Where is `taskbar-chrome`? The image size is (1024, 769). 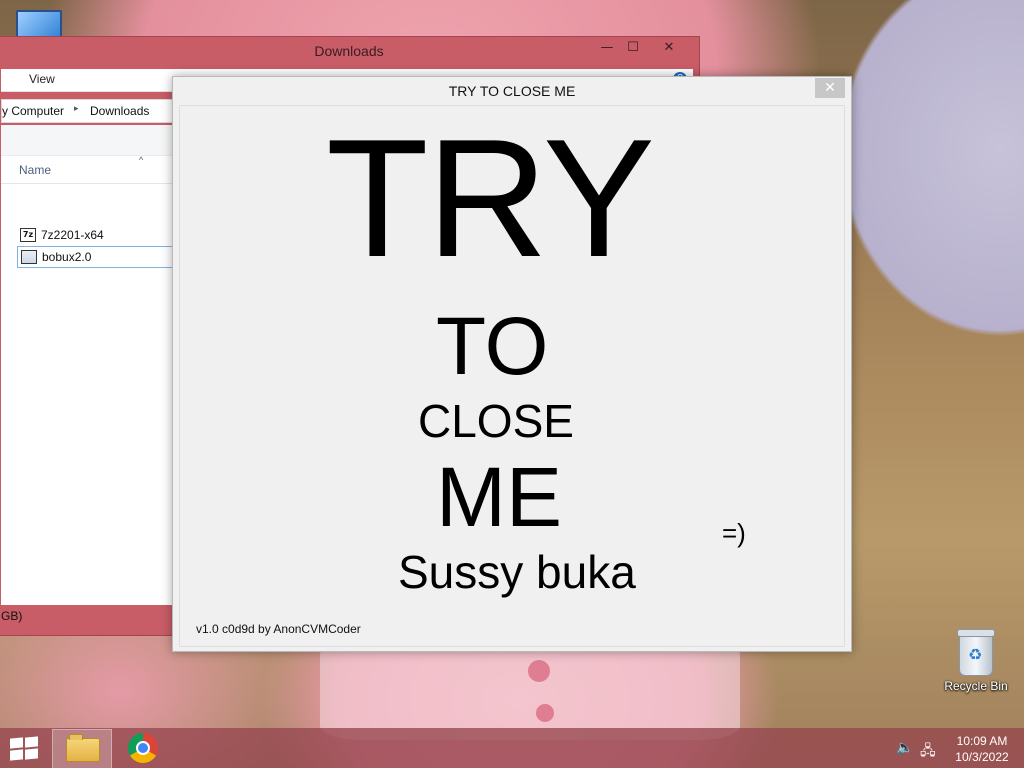
taskbar-chrome is located at coordinates (143, 748).